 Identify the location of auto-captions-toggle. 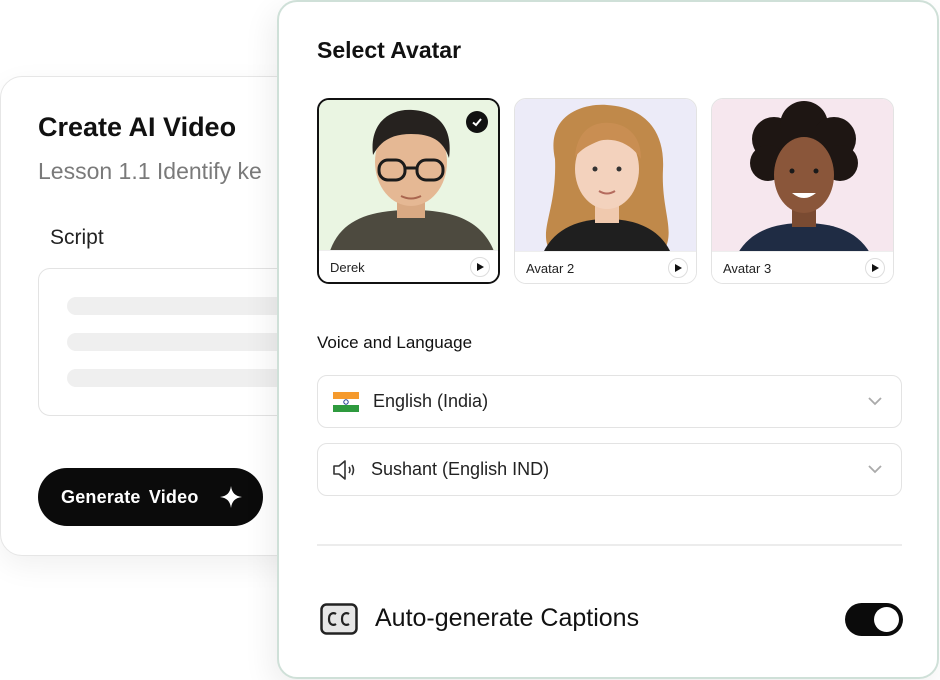
(874, 619).